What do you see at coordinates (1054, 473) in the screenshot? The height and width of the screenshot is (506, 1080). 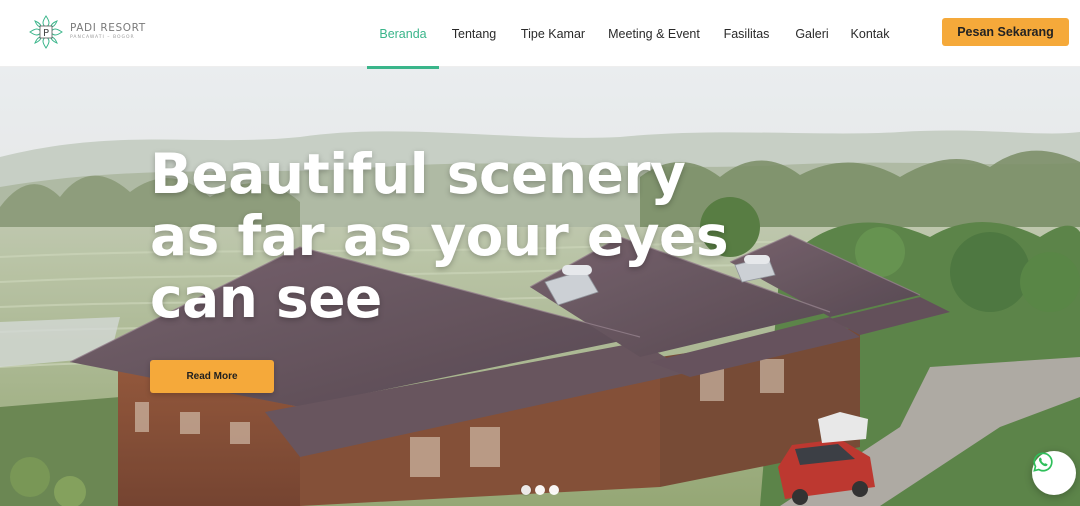 I see `whatsapp-button` at bounding box center [1054, 473].